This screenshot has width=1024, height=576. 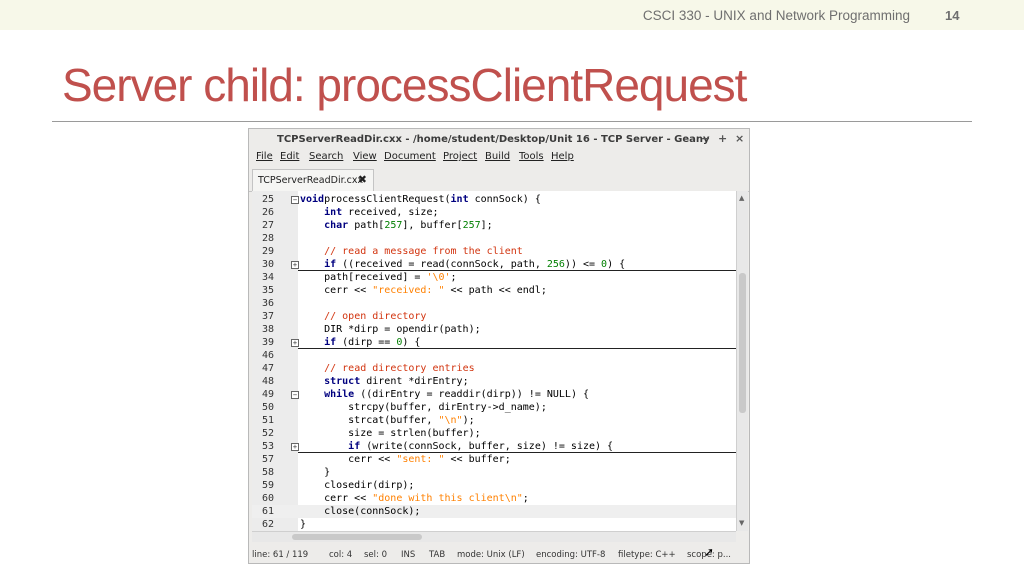 I want to click on line-number: 50, so click(x=268, y=407).